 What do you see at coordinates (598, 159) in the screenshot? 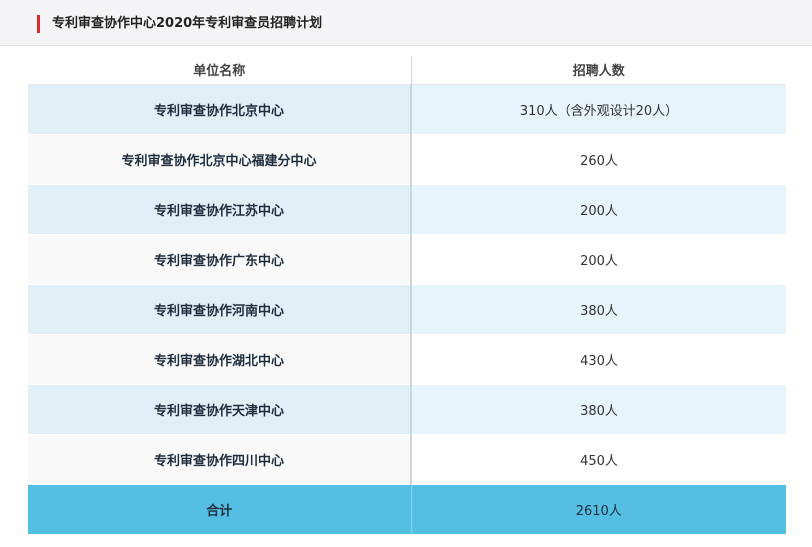
I see `recruit-count-cell: 260人` at bounding box center [598, 159].